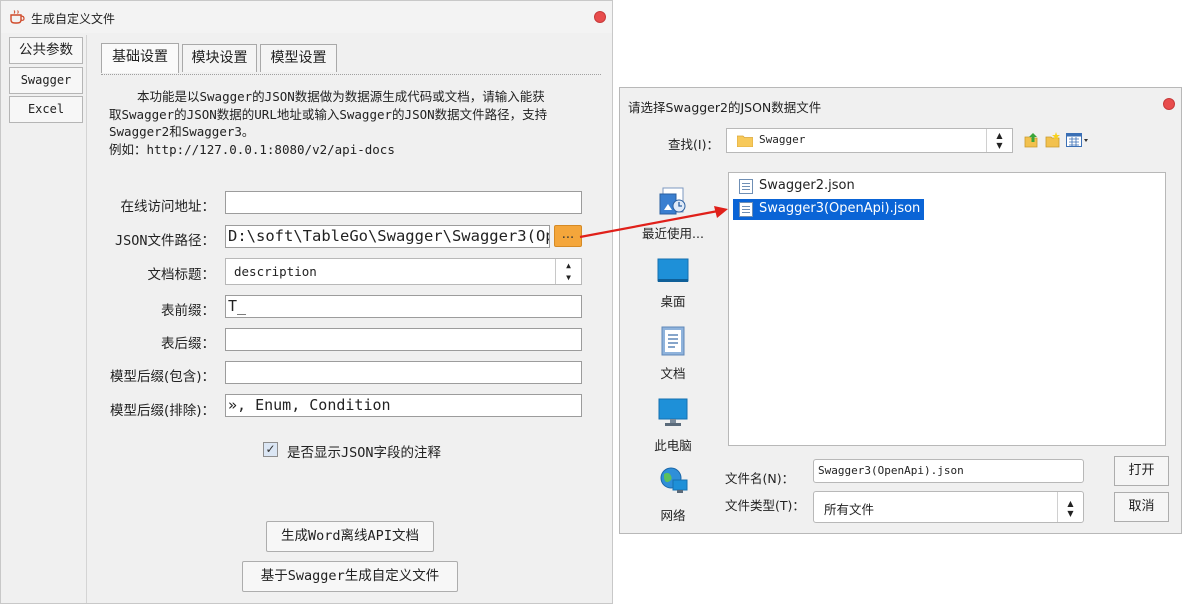 The image size is (1183, 606). Describe the element at coordinates (46, 80) in the screenshot. I see `nav-swagger: Swagger` at that location.